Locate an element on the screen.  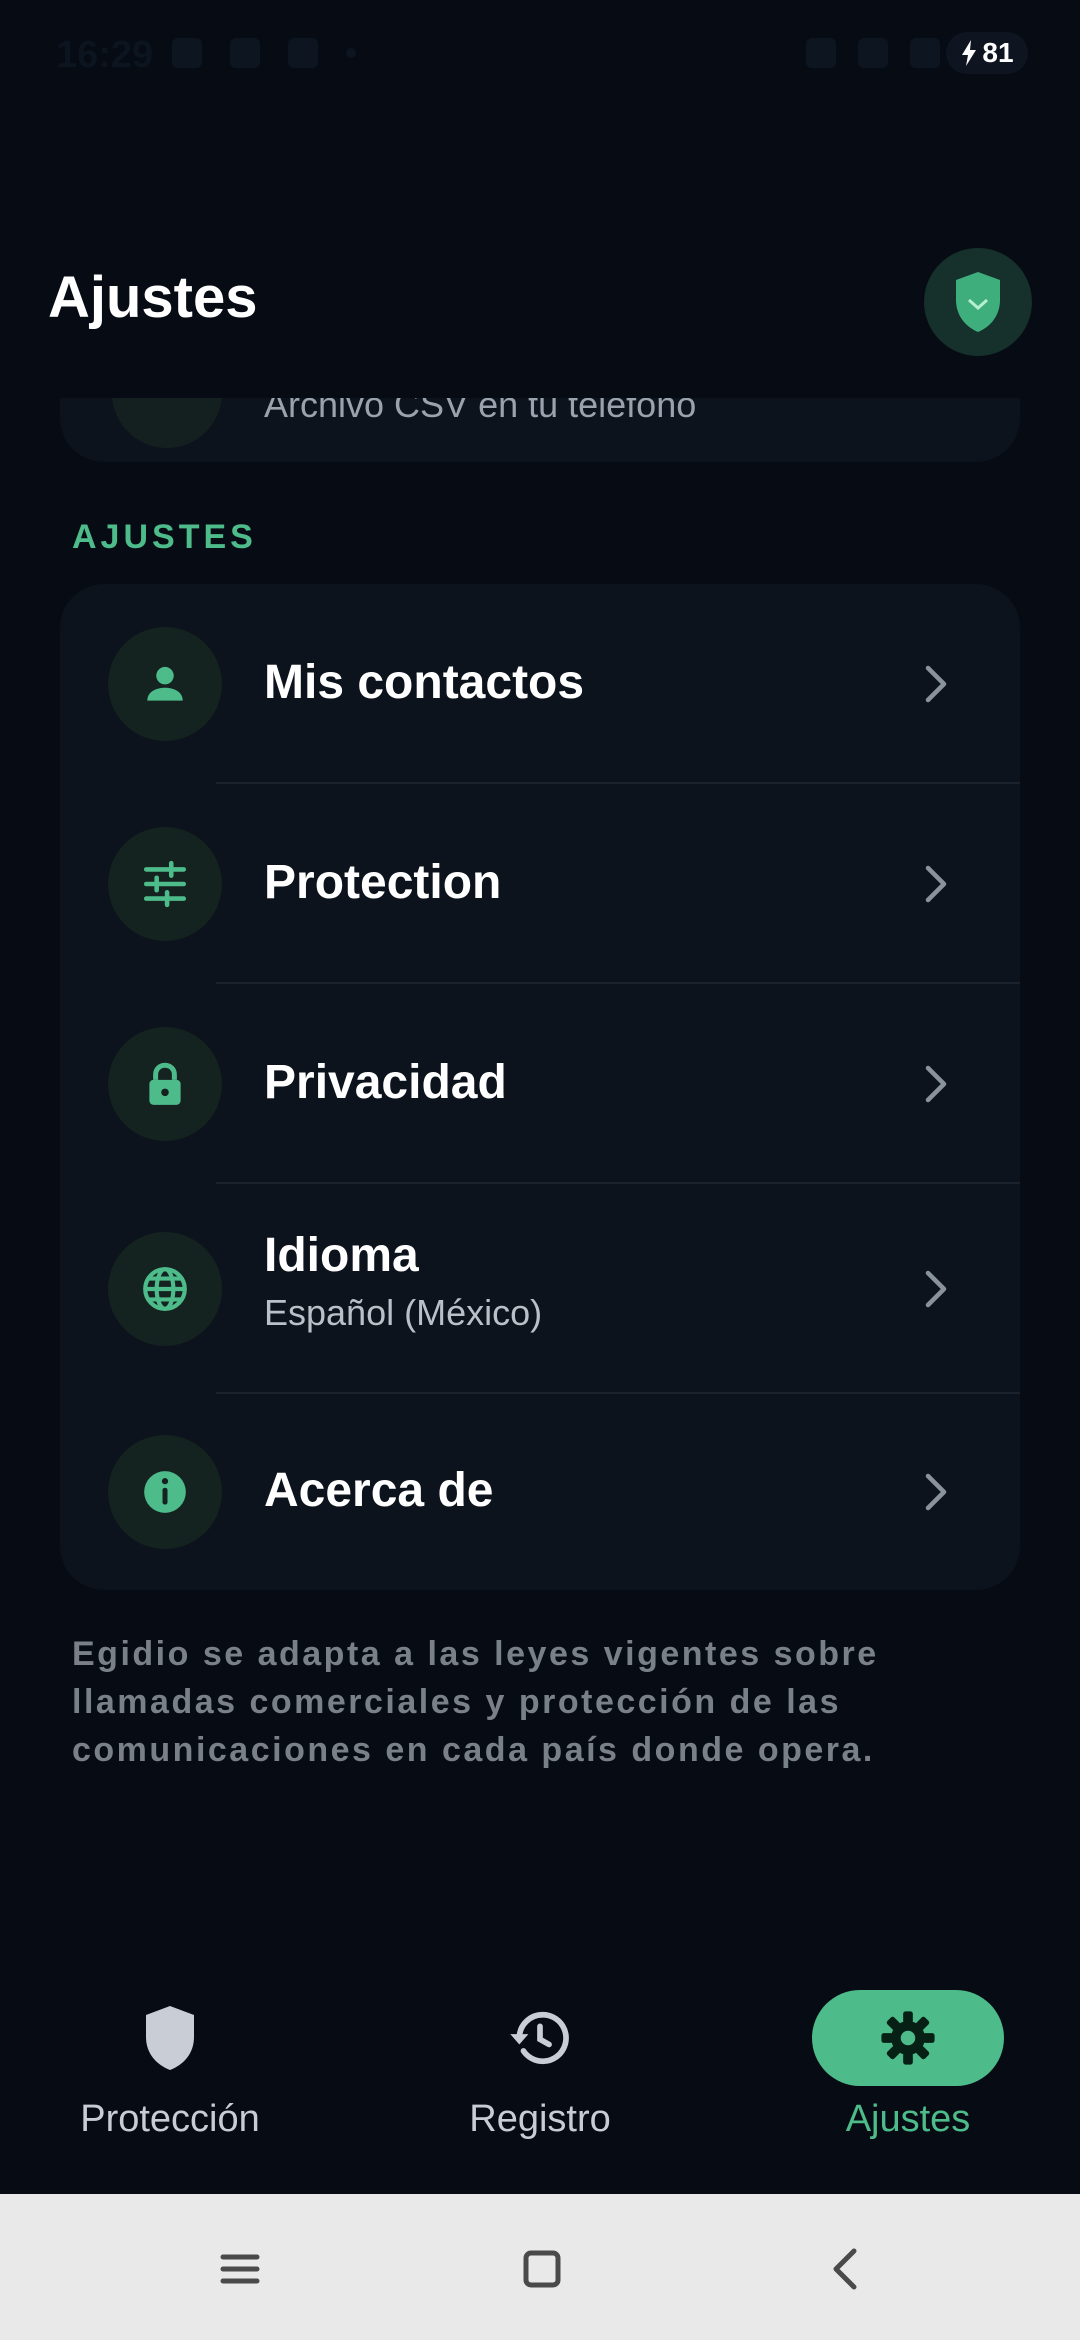
lock-icon is located at coordinates (165, 1083).